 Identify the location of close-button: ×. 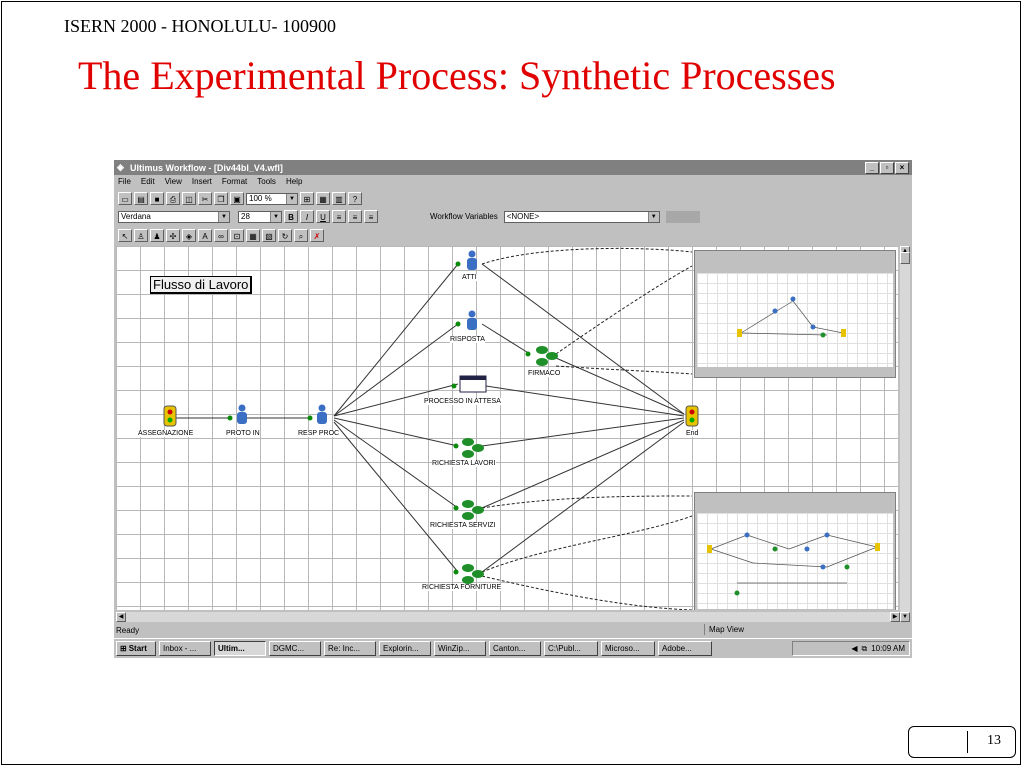
(902, 168).